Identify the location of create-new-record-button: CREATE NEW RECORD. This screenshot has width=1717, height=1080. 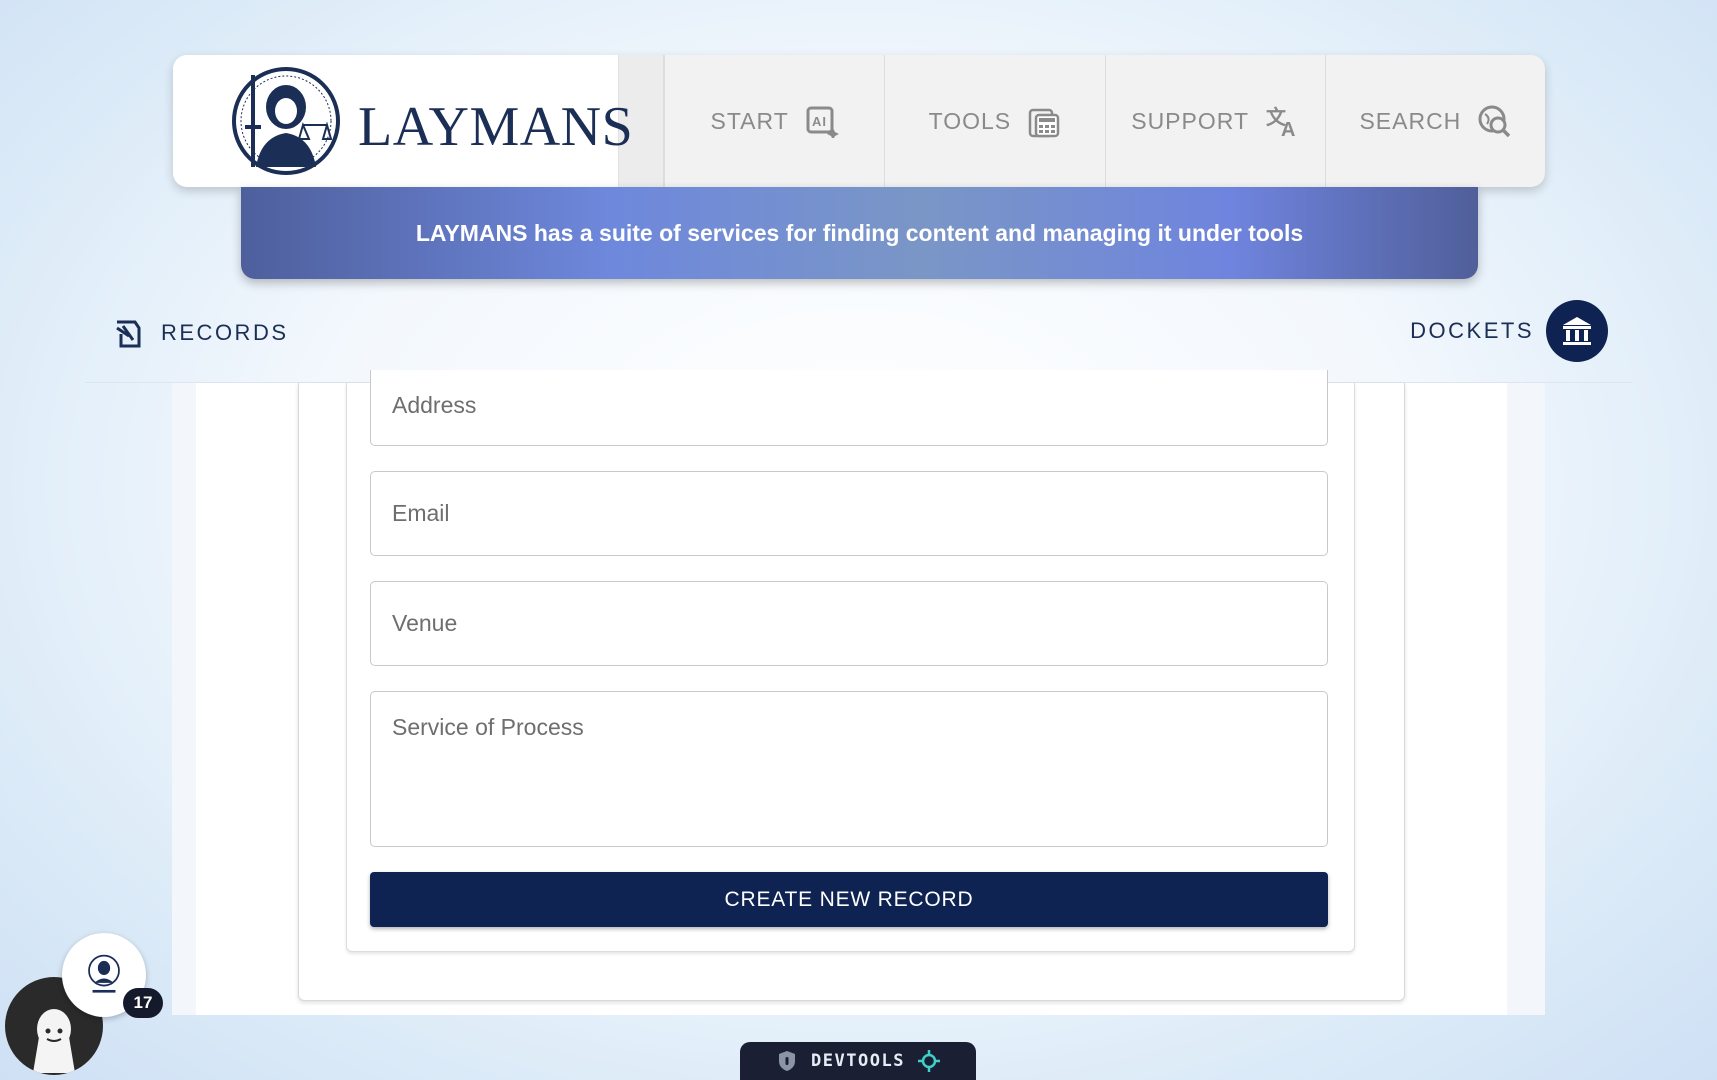
(849, 899).